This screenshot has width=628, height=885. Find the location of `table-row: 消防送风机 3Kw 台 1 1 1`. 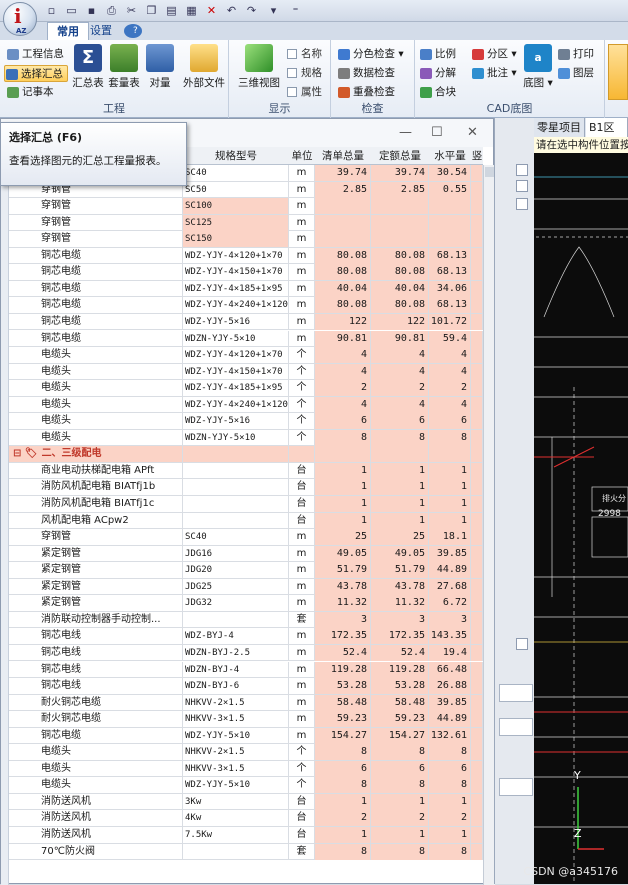

table-row: 消防送风机 3Kw 台 1 1 1 is located at coordinates (246, 802).